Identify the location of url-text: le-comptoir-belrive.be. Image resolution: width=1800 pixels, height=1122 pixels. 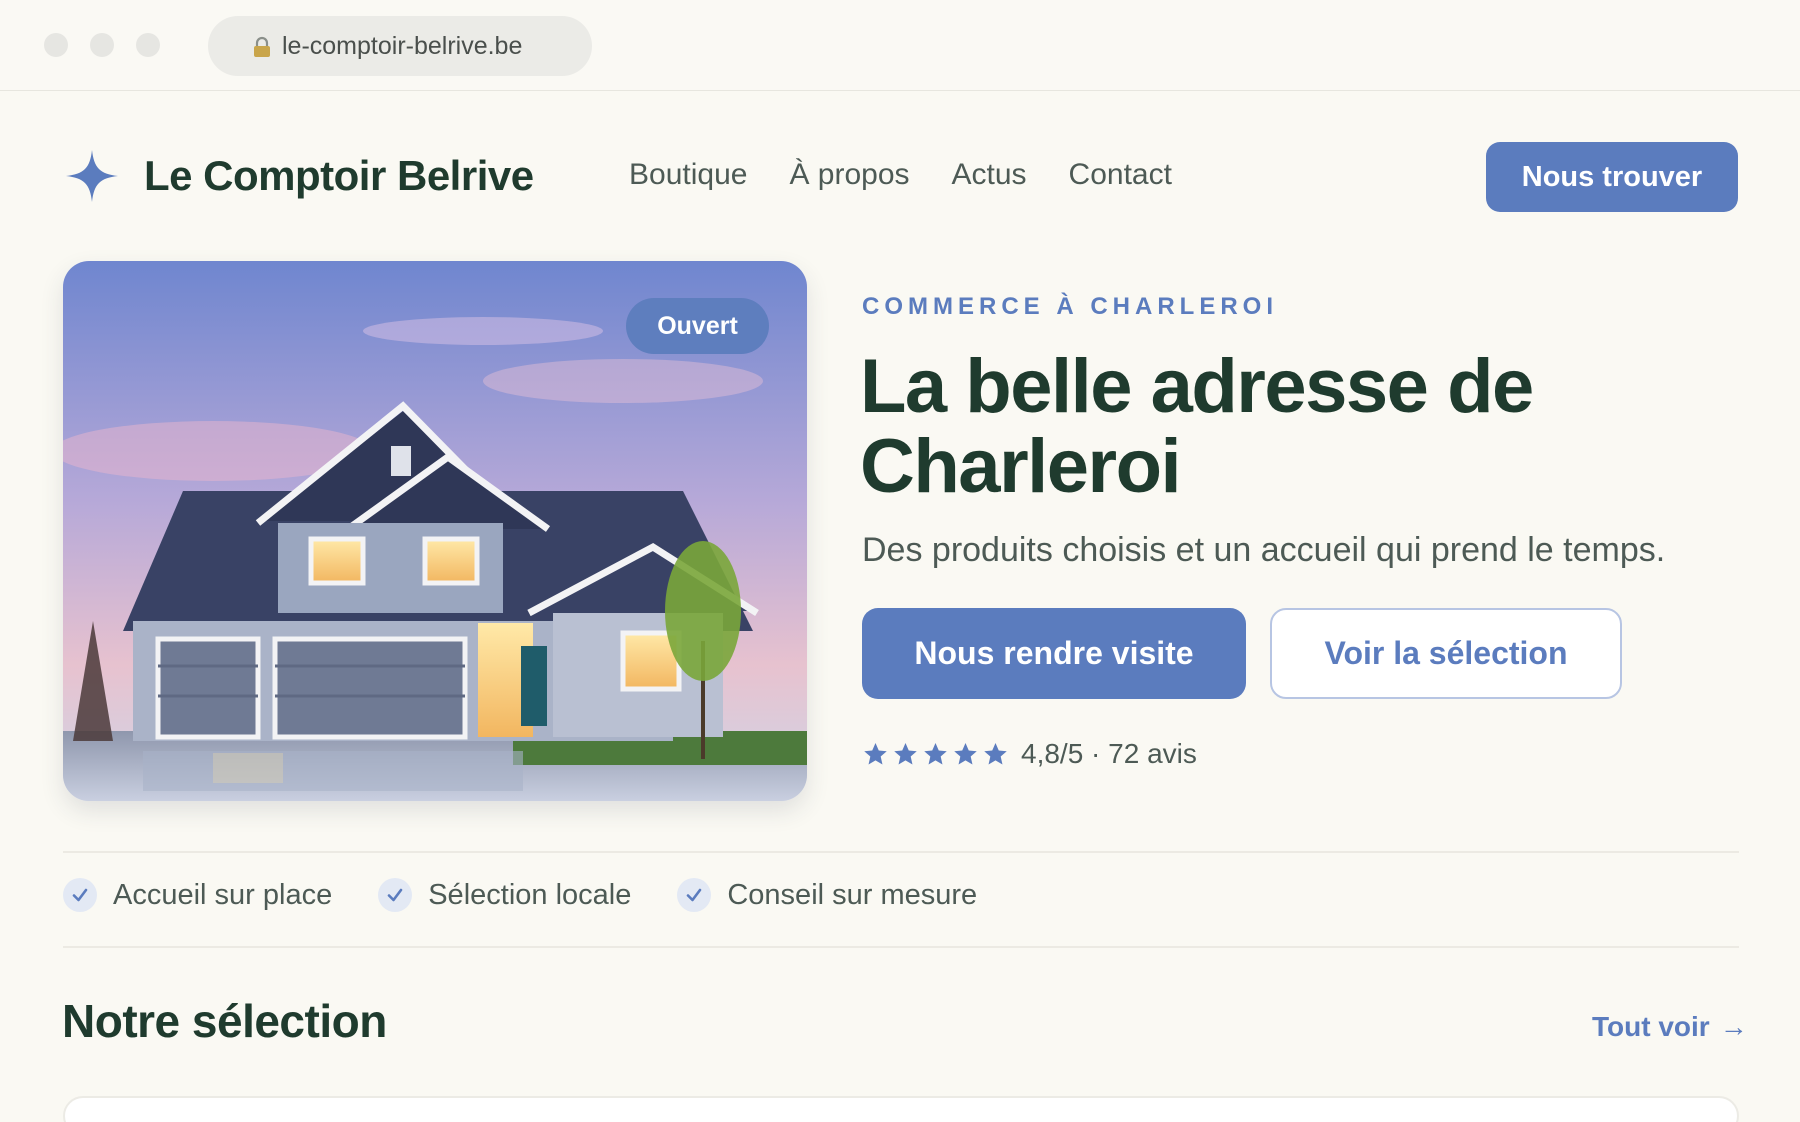
(402, 45).